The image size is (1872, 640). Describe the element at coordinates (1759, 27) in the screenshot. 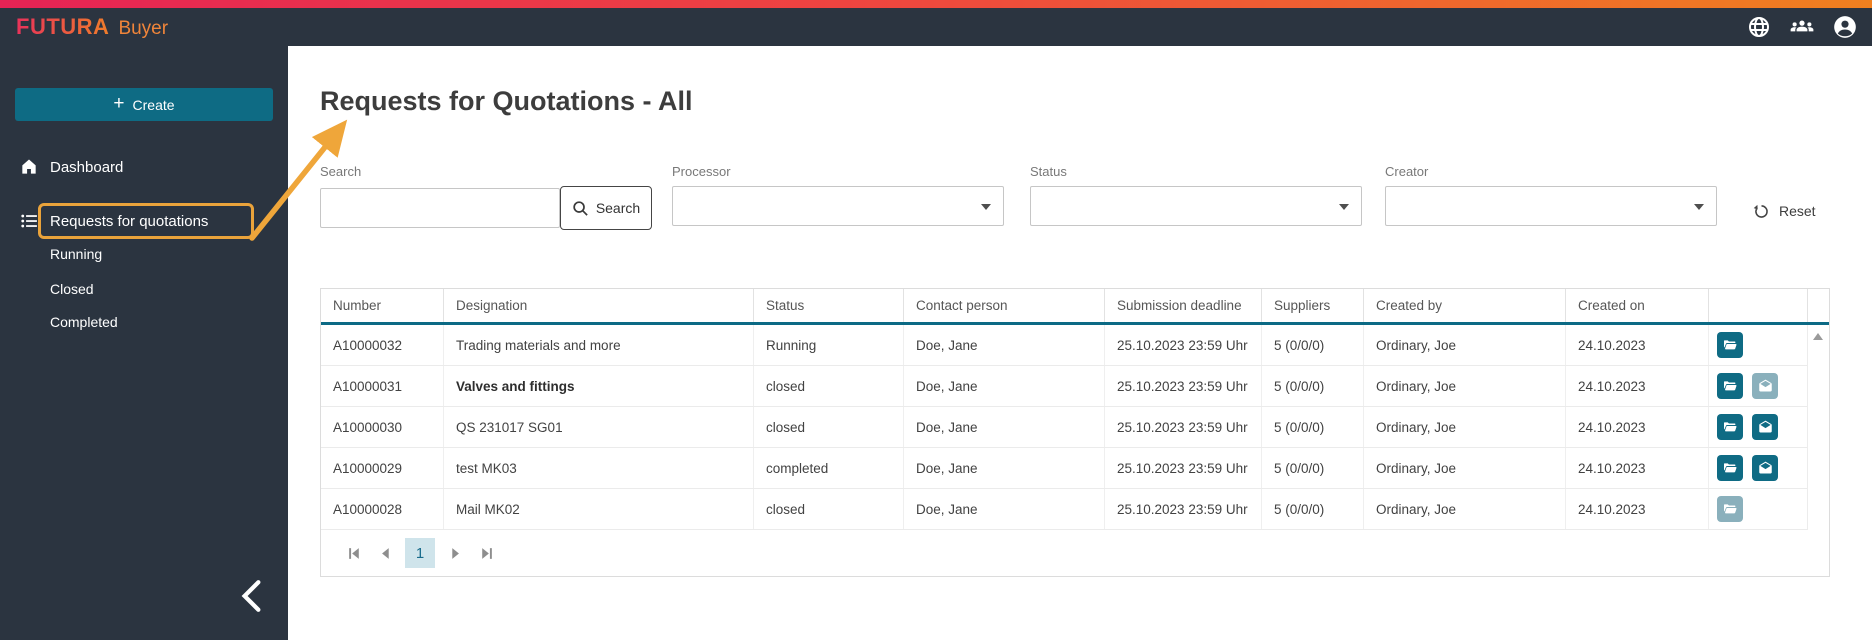

I see `language-icon` at that location.